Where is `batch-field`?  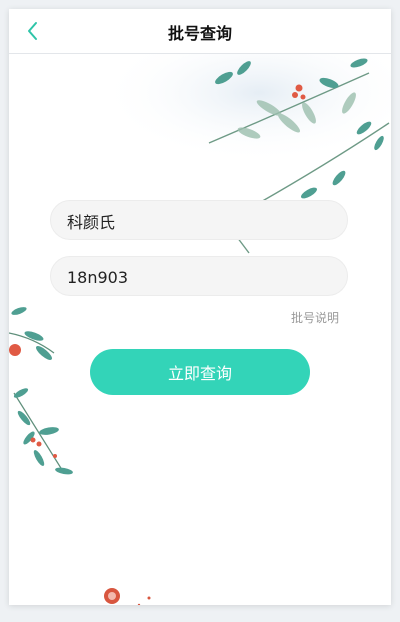
batch-field is located at coordinates (199, 276).